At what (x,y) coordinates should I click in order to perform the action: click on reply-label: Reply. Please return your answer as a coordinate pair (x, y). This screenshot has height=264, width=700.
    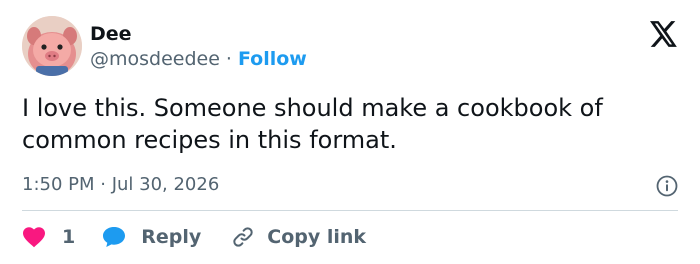
    Looking at the image, I should click on (171, 237).